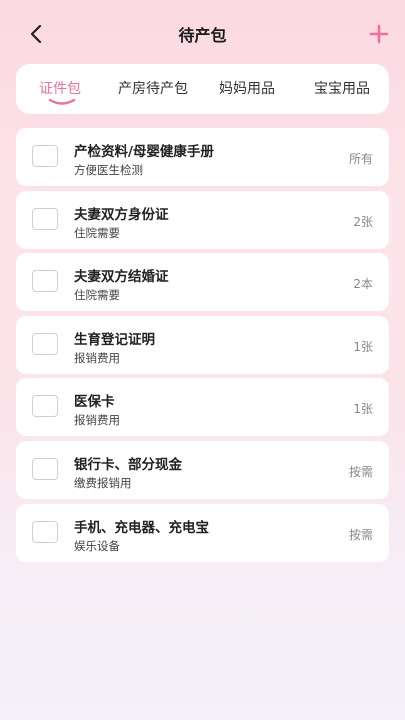 This screenshot has height=720, width=405. I want to click on tab-mom-items: 妈妈用品, so click(247, 89).